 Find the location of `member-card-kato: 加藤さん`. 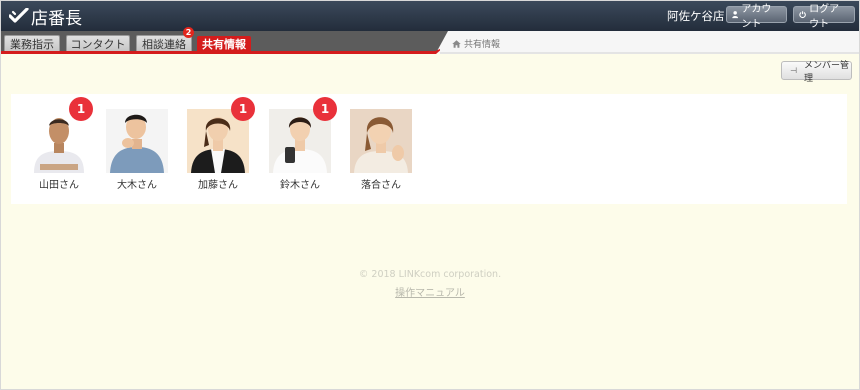

member-card-kato: 加藤さん is located at coordinates (218, 150).